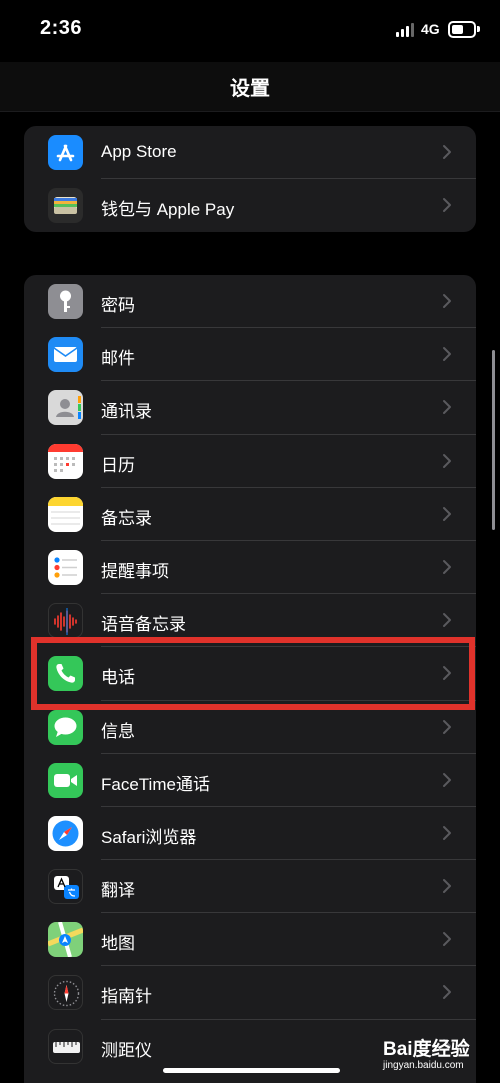  I want to click on settings-row-label: App Store, so click(139, 151).